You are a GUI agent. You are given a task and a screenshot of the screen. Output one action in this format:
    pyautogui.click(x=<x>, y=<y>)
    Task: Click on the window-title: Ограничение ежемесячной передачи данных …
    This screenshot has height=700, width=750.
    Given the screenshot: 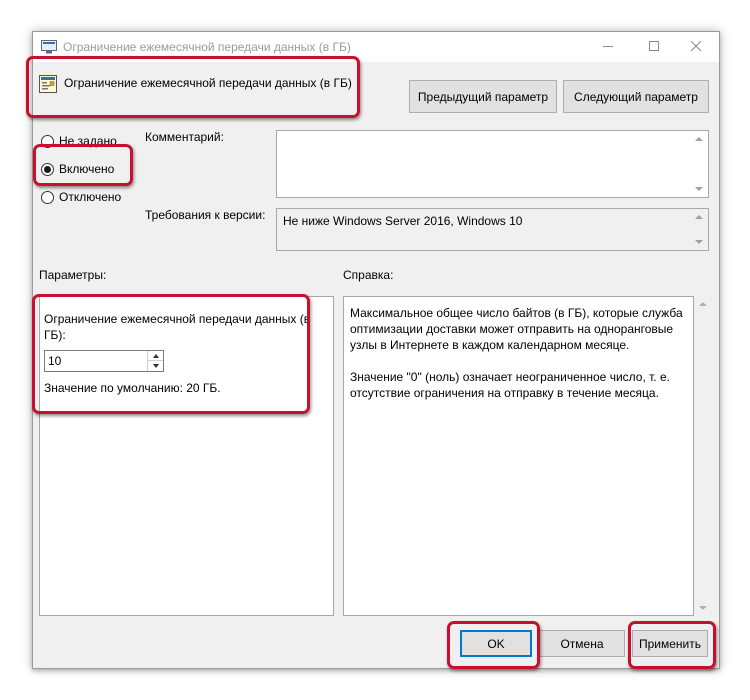 What is the action you would take?
    pyautogui.click(x=207, y=47)
    